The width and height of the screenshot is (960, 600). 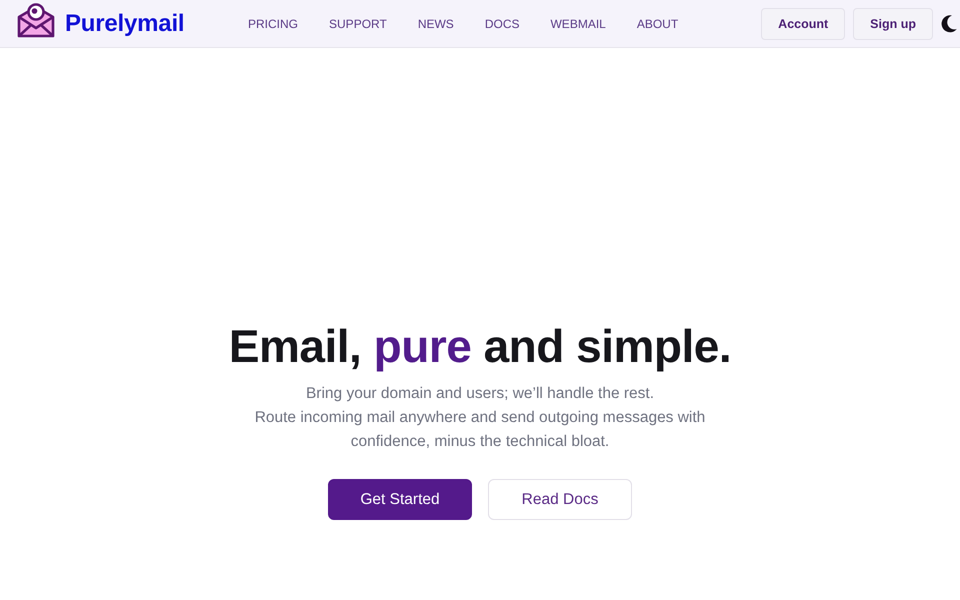 I want to click on brand-name-link: Purelymail, so click(x=124, y=24).